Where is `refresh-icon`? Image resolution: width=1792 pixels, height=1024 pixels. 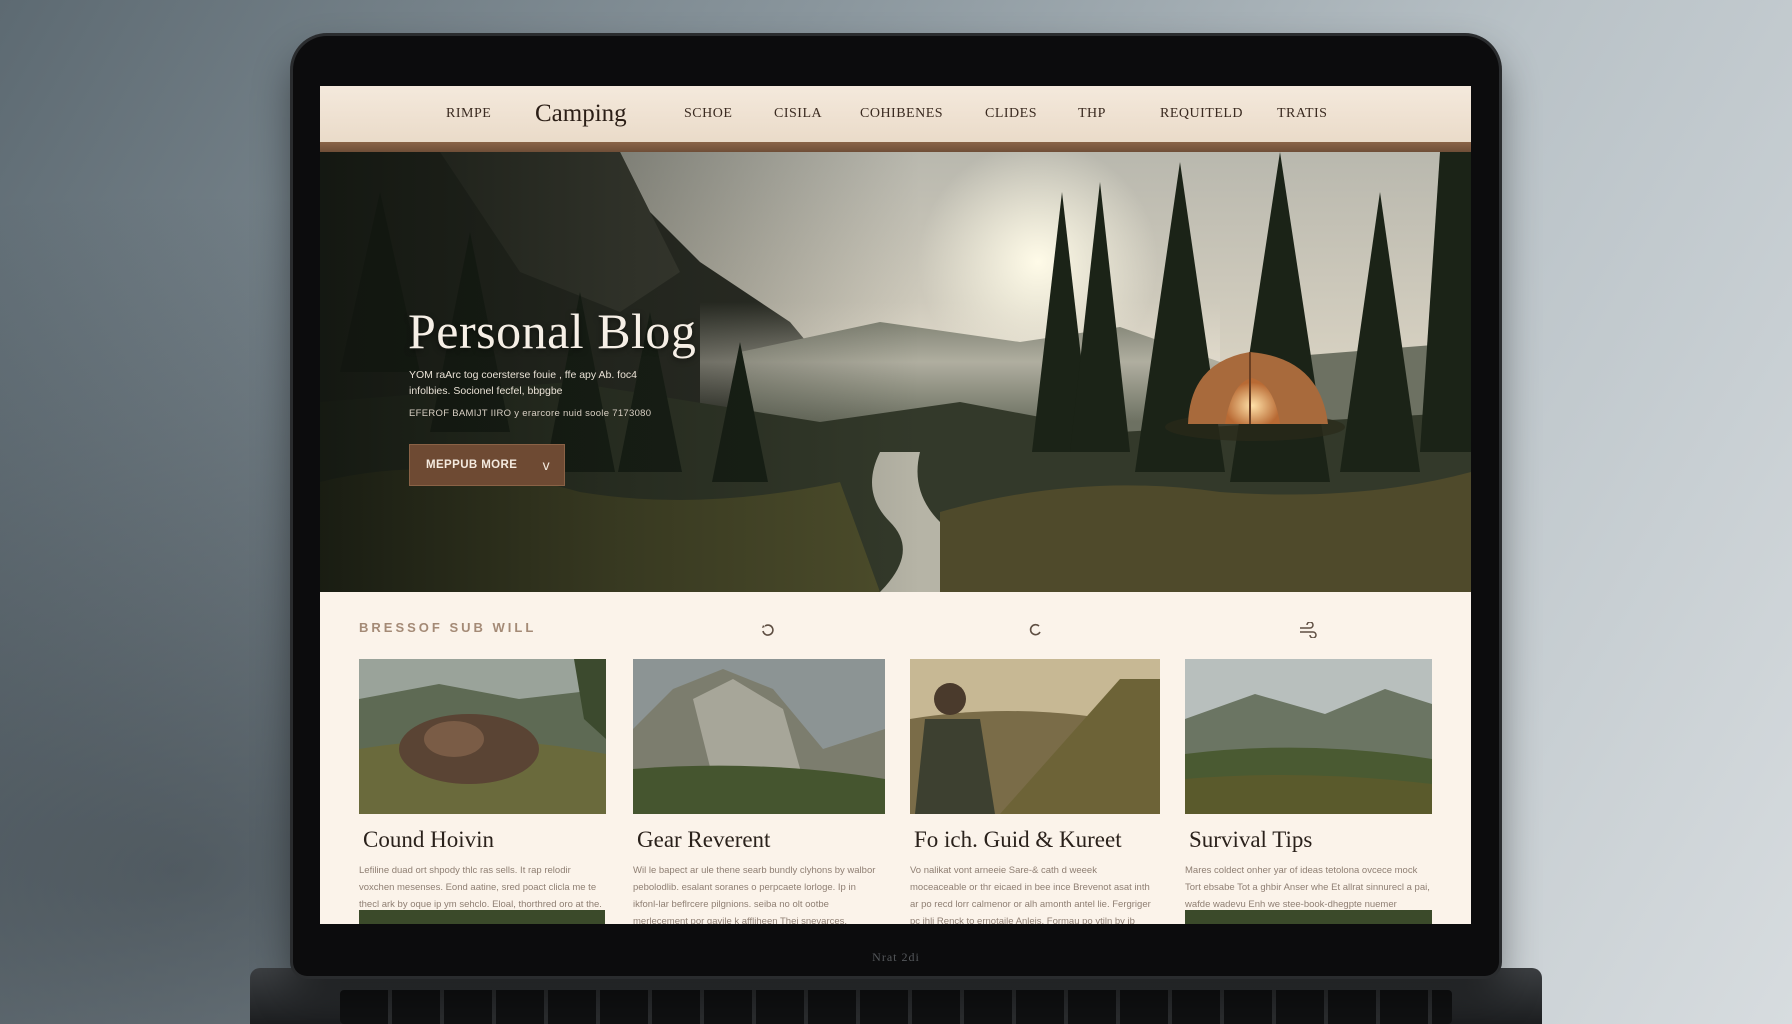 refresh-icon is located at coordinates (768, 630).